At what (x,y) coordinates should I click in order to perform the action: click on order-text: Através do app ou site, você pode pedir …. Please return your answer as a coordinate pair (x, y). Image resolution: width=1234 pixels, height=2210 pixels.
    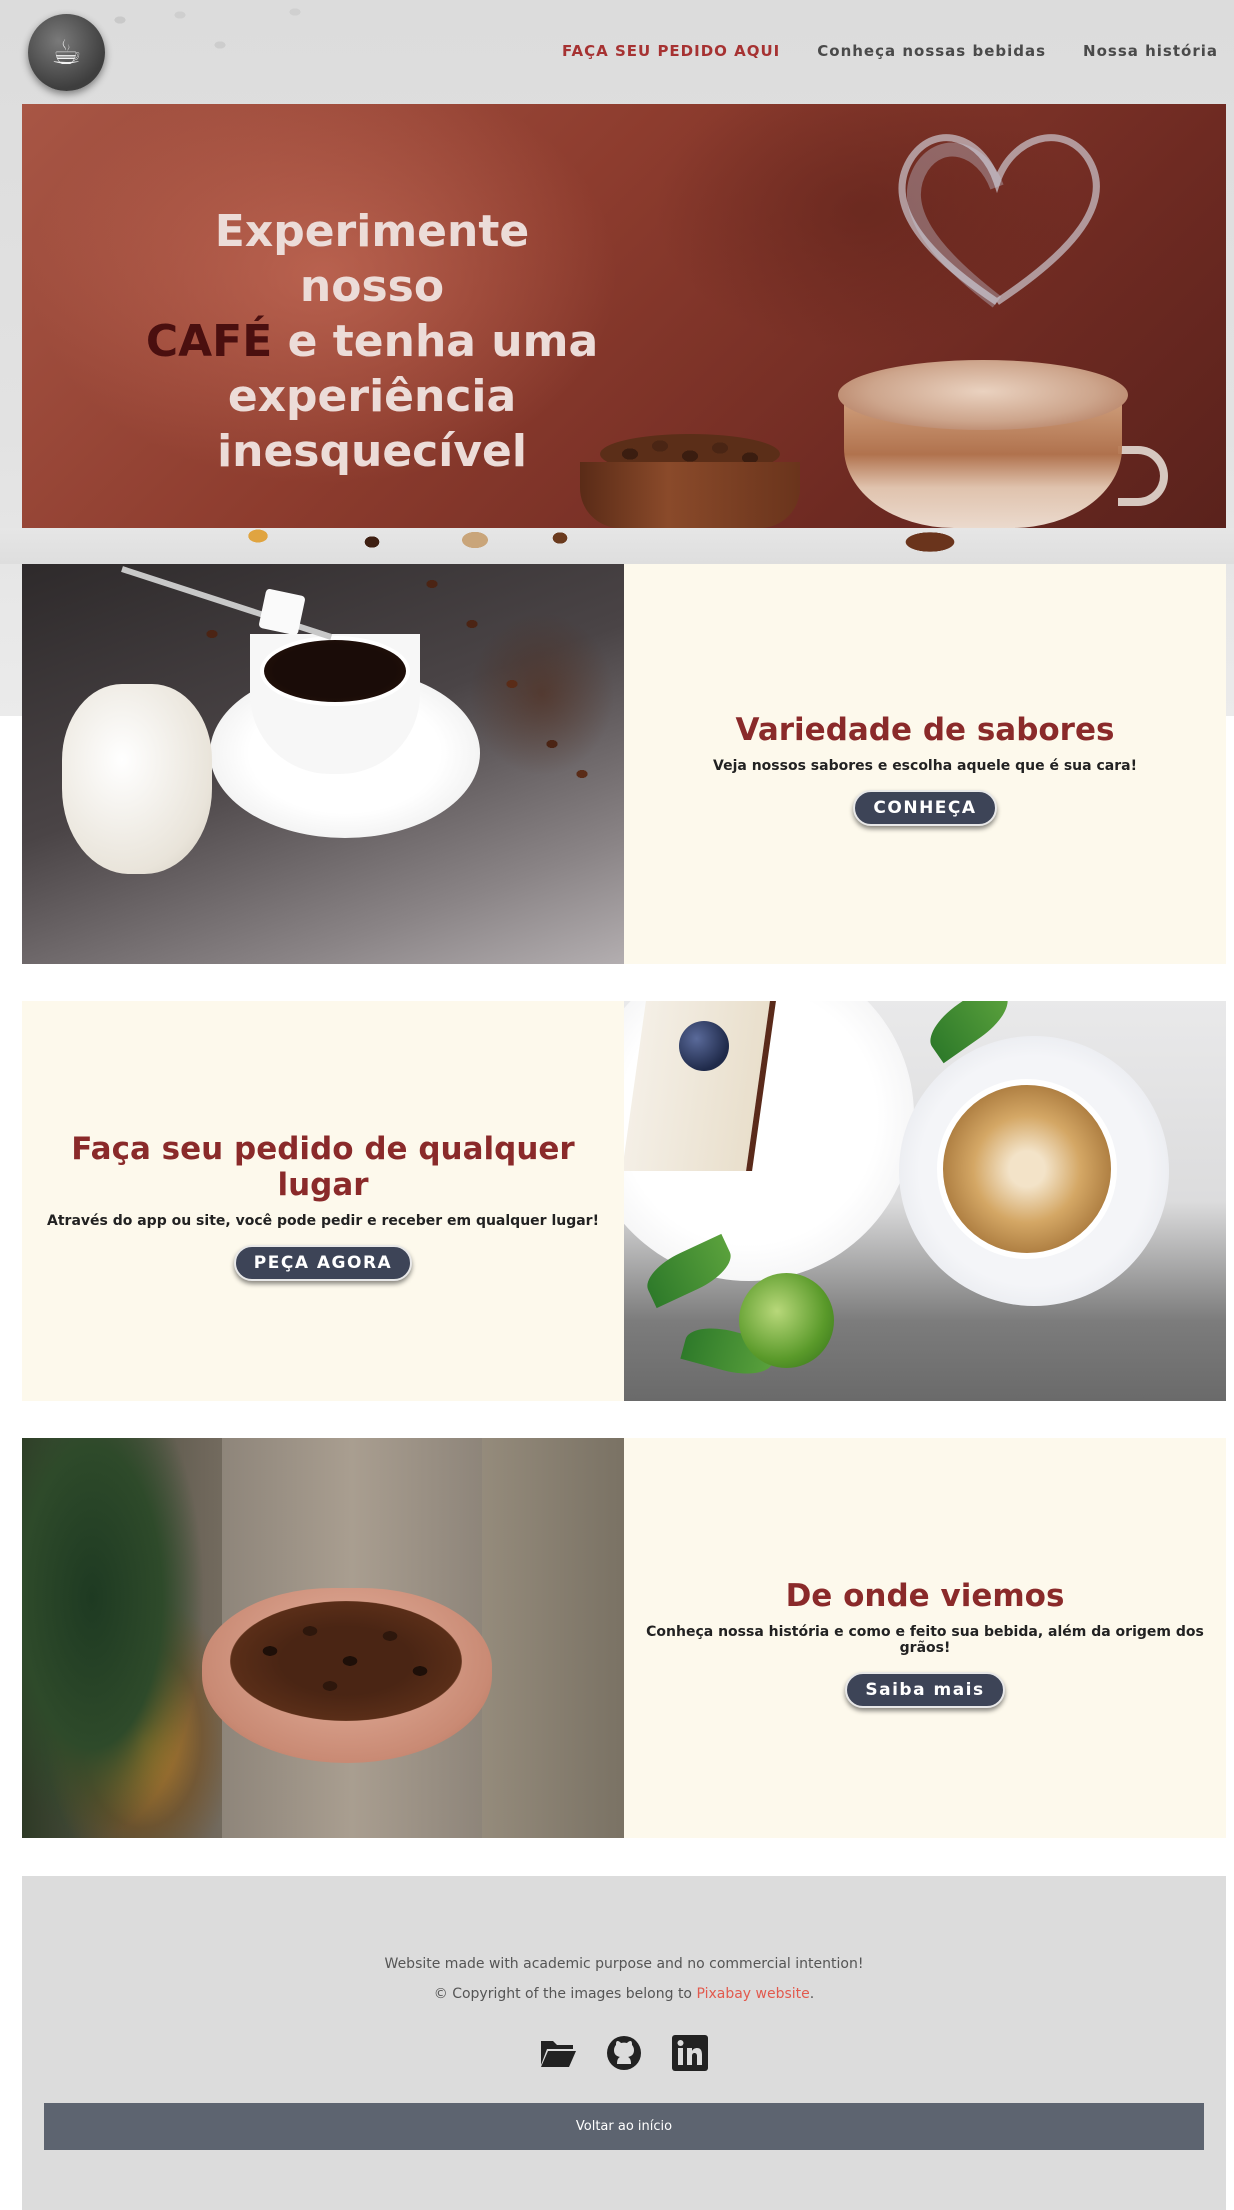
    Looking at the image, I should click on (323, 1221).